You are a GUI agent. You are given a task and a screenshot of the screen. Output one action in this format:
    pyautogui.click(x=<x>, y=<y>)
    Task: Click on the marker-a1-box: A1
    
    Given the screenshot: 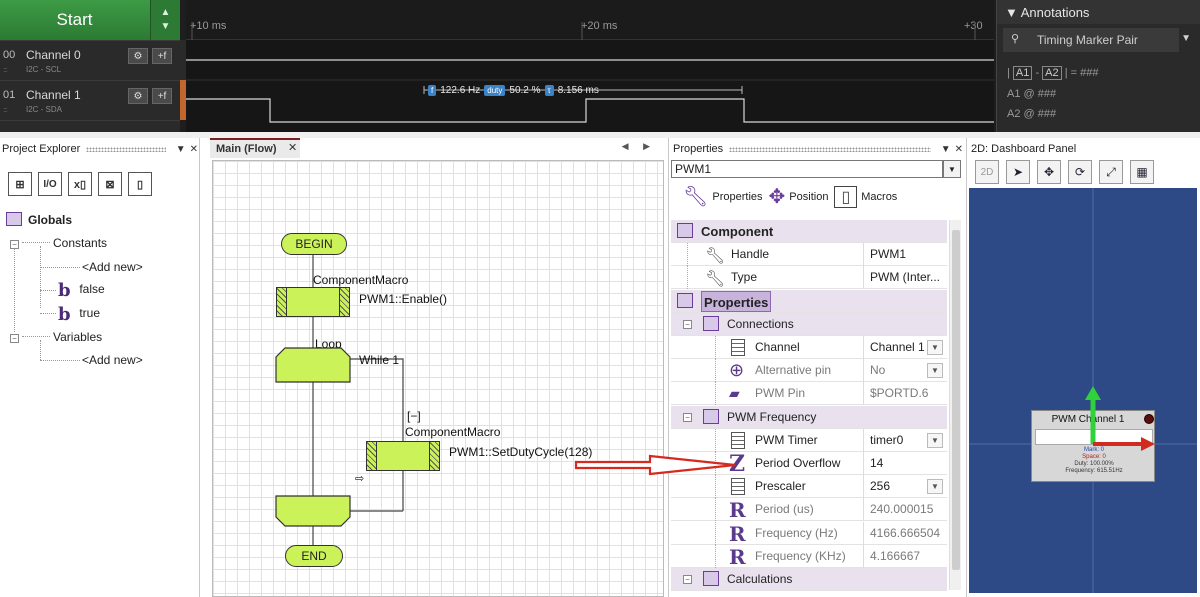 What is the action you would take?
    pyautogui.click(x=1022, y=73)
    